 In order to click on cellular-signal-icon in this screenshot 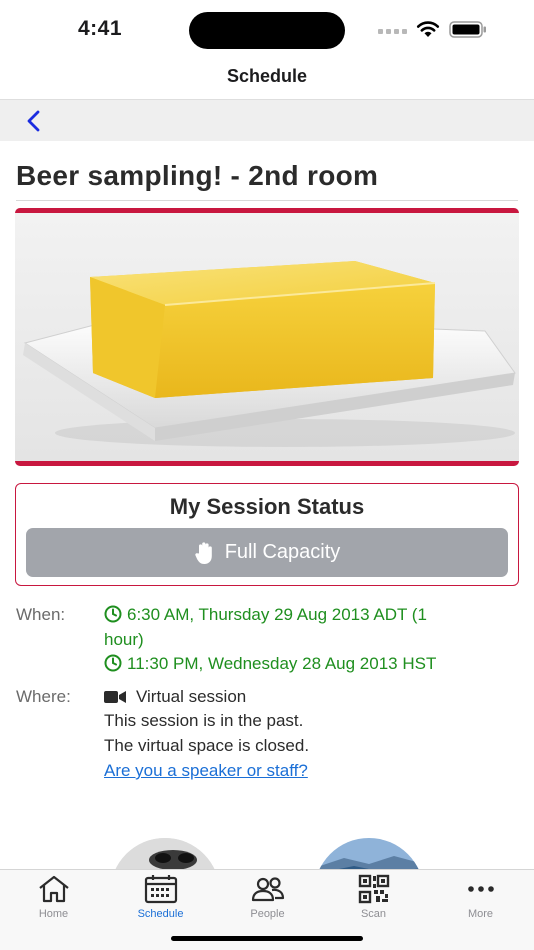, I will do `click(393, 32)`.